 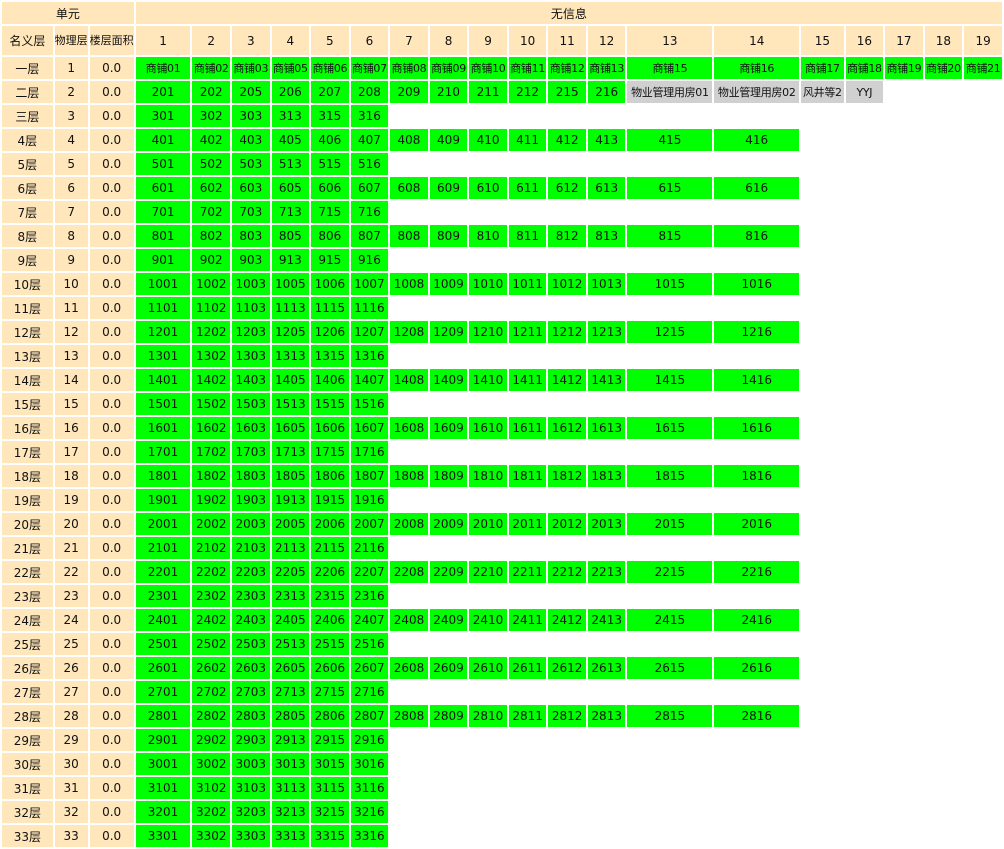 What do you see at coordinates (330, 188) in the screenshot?
I see `room-cell: 606` at bounding box center [330, 188].